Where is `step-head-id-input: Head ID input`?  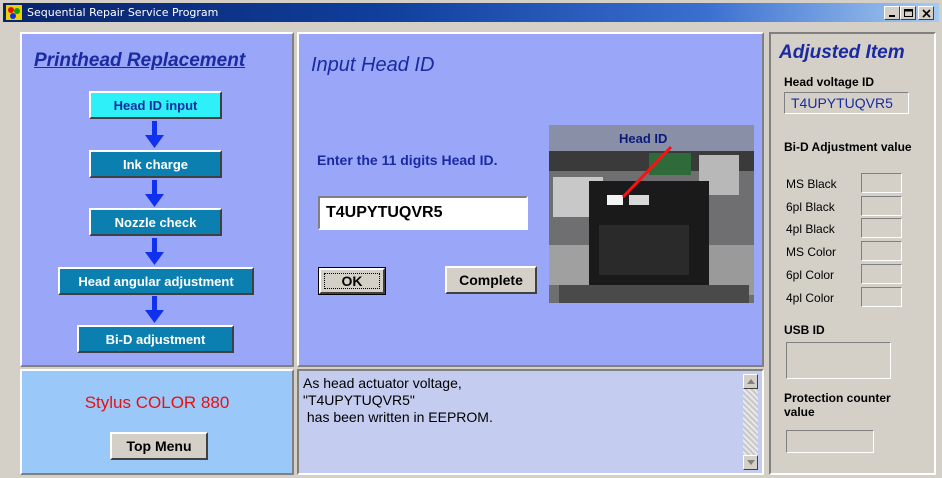
step-head-id-input: Head ID input is located at coordinates (155, 105).